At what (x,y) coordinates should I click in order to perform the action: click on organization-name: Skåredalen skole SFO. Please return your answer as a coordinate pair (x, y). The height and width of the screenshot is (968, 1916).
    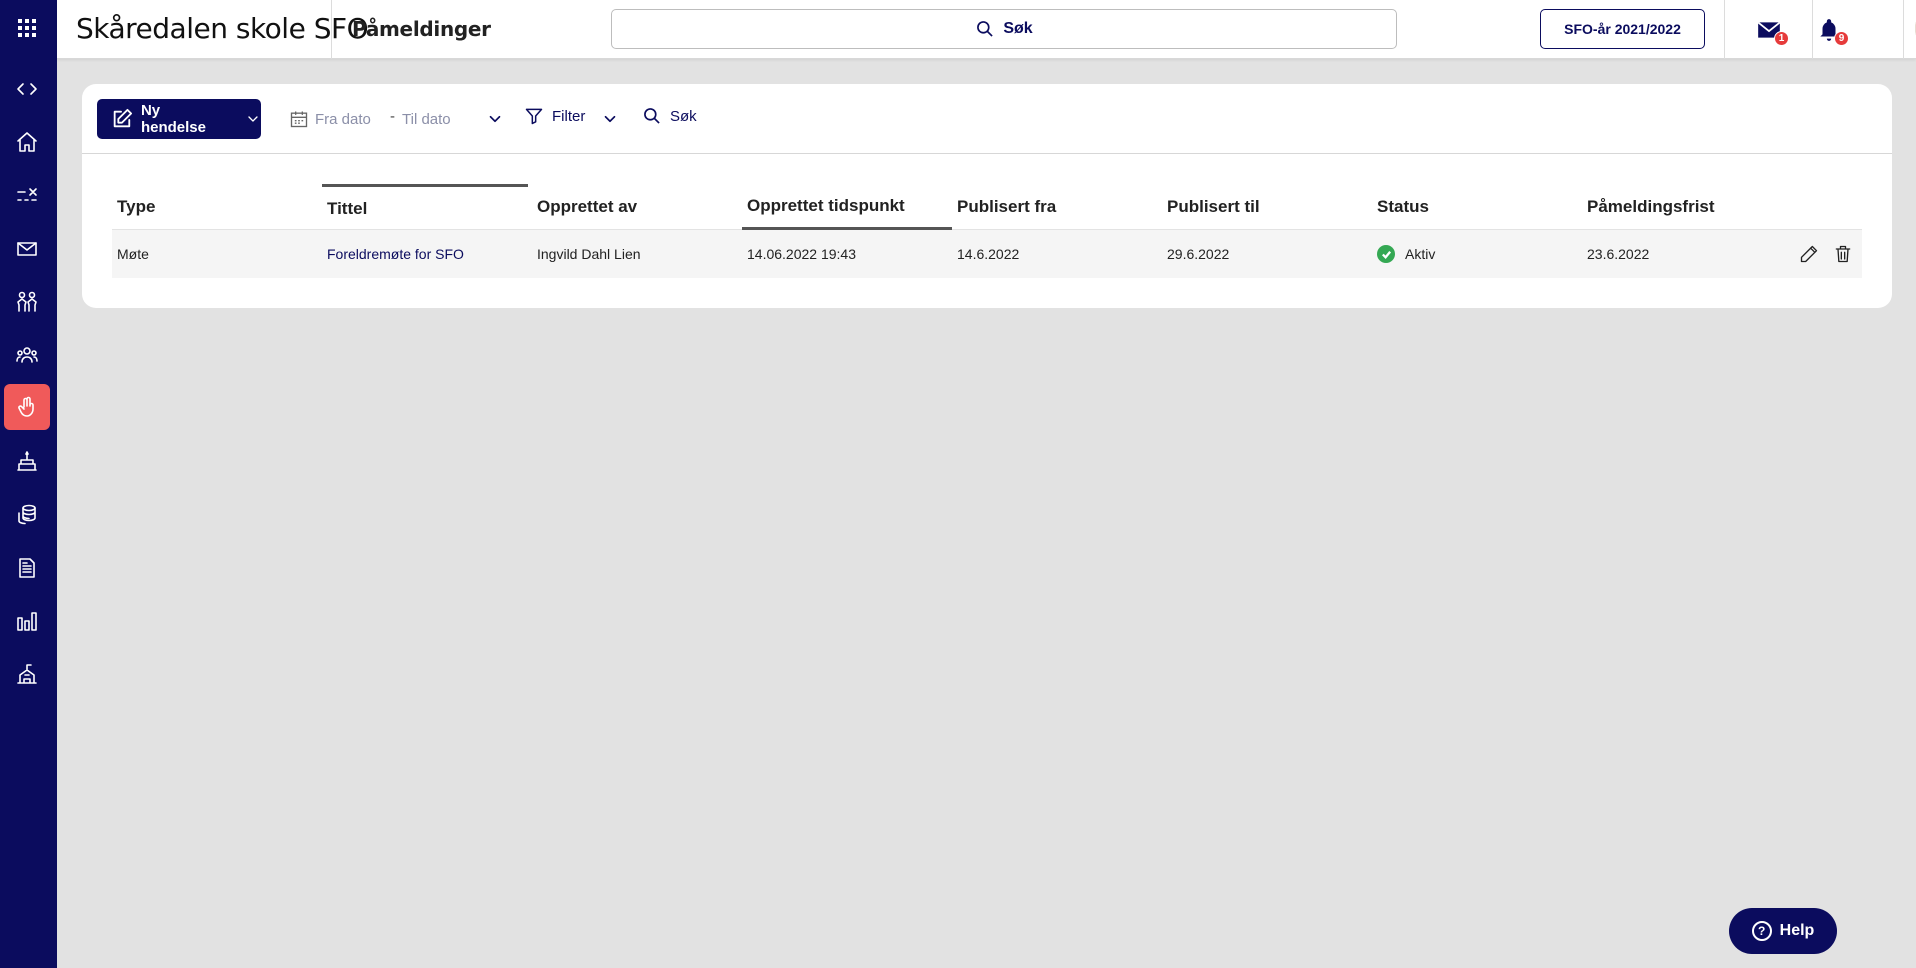
    Looking at the image, I should click on (222, 28).